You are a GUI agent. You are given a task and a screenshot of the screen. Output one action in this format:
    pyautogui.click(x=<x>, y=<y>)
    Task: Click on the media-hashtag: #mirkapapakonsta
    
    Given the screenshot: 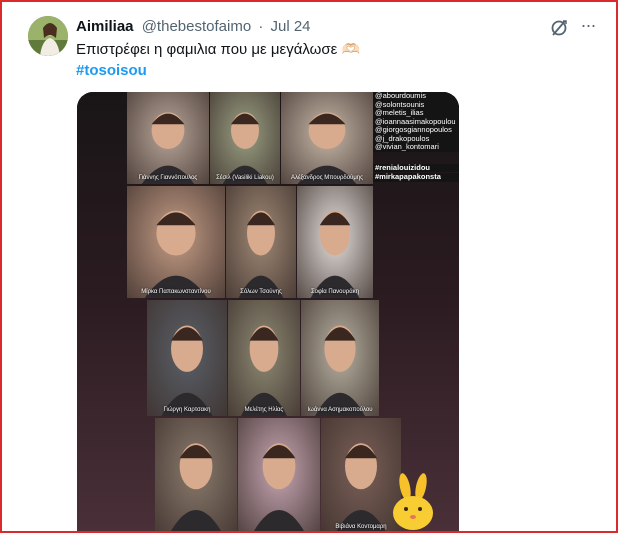 What is the action you would take?
    pyautogui.click(x=416, y=177)
    